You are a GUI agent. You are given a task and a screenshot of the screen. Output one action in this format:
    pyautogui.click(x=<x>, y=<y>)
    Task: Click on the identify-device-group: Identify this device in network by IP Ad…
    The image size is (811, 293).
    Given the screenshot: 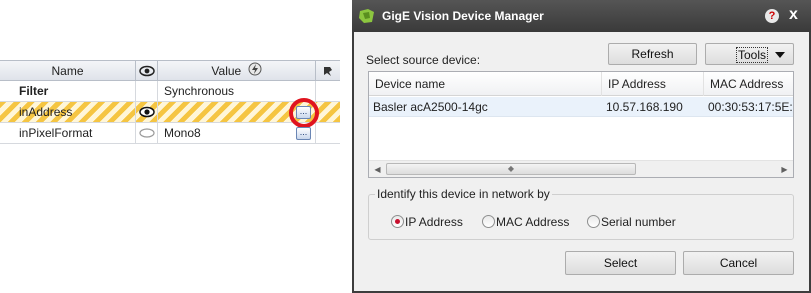 What is the action you would take?
    pyautogui.click(x=581, y=213)
    